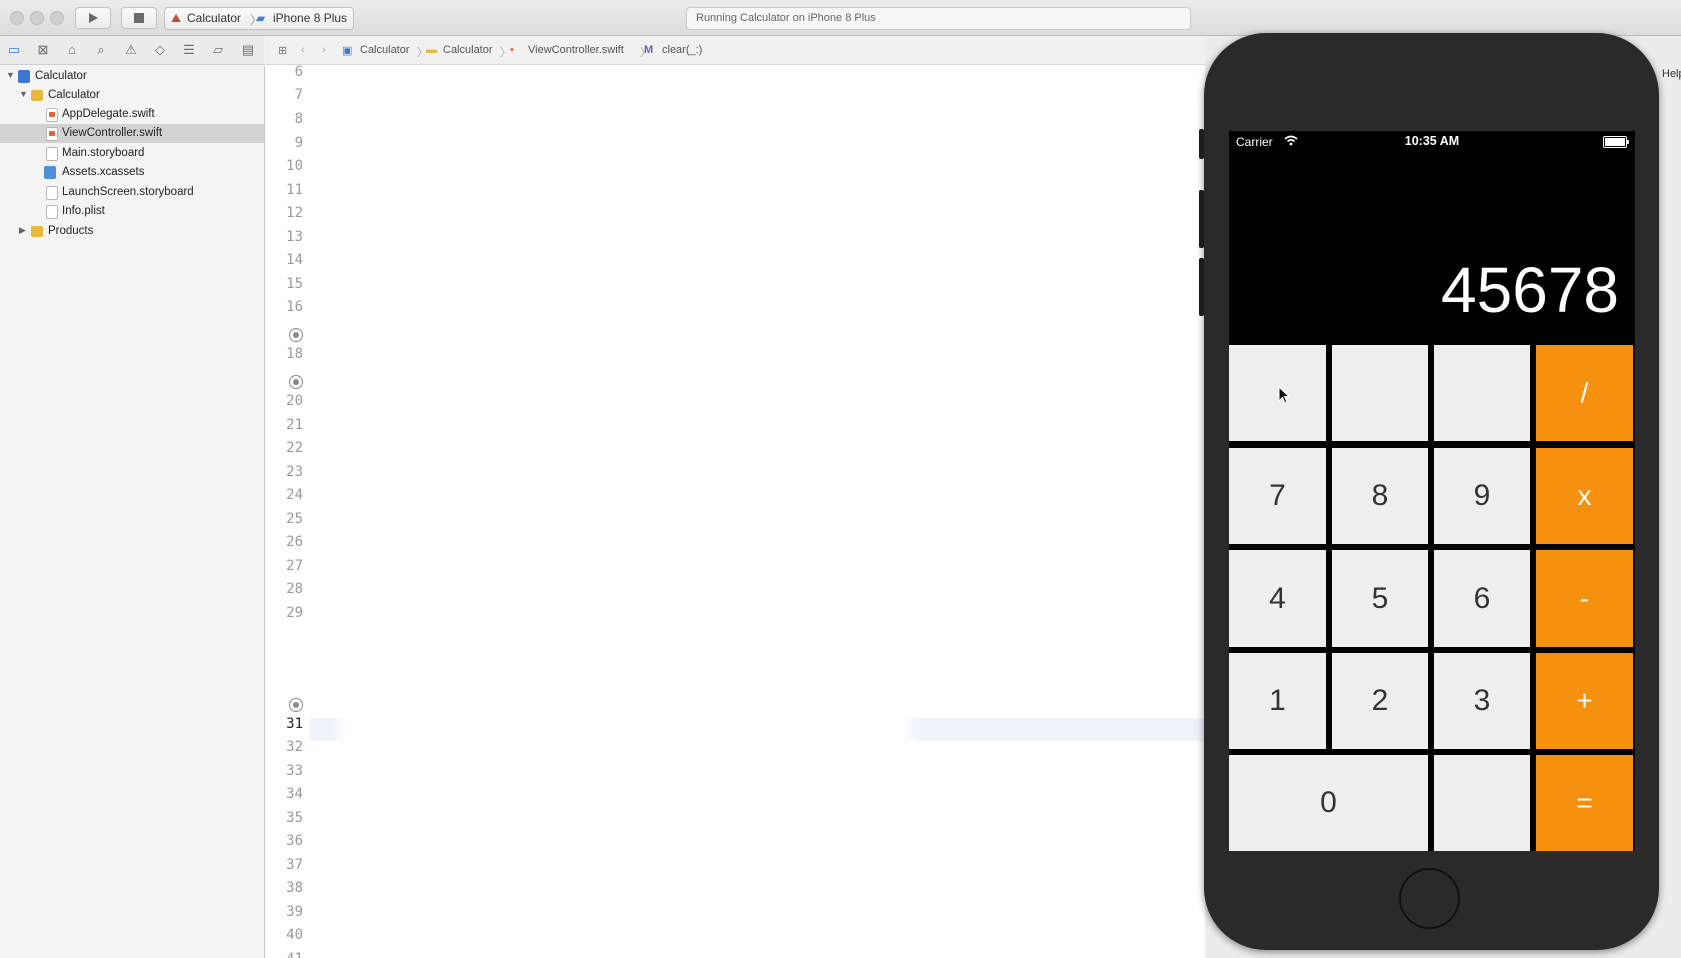 This screenshot has height=958, width=1681. What do you see at coordinates (1201, 219) in the screenshot?
I see `volume-up-button` at bounding box center [1201, 219].